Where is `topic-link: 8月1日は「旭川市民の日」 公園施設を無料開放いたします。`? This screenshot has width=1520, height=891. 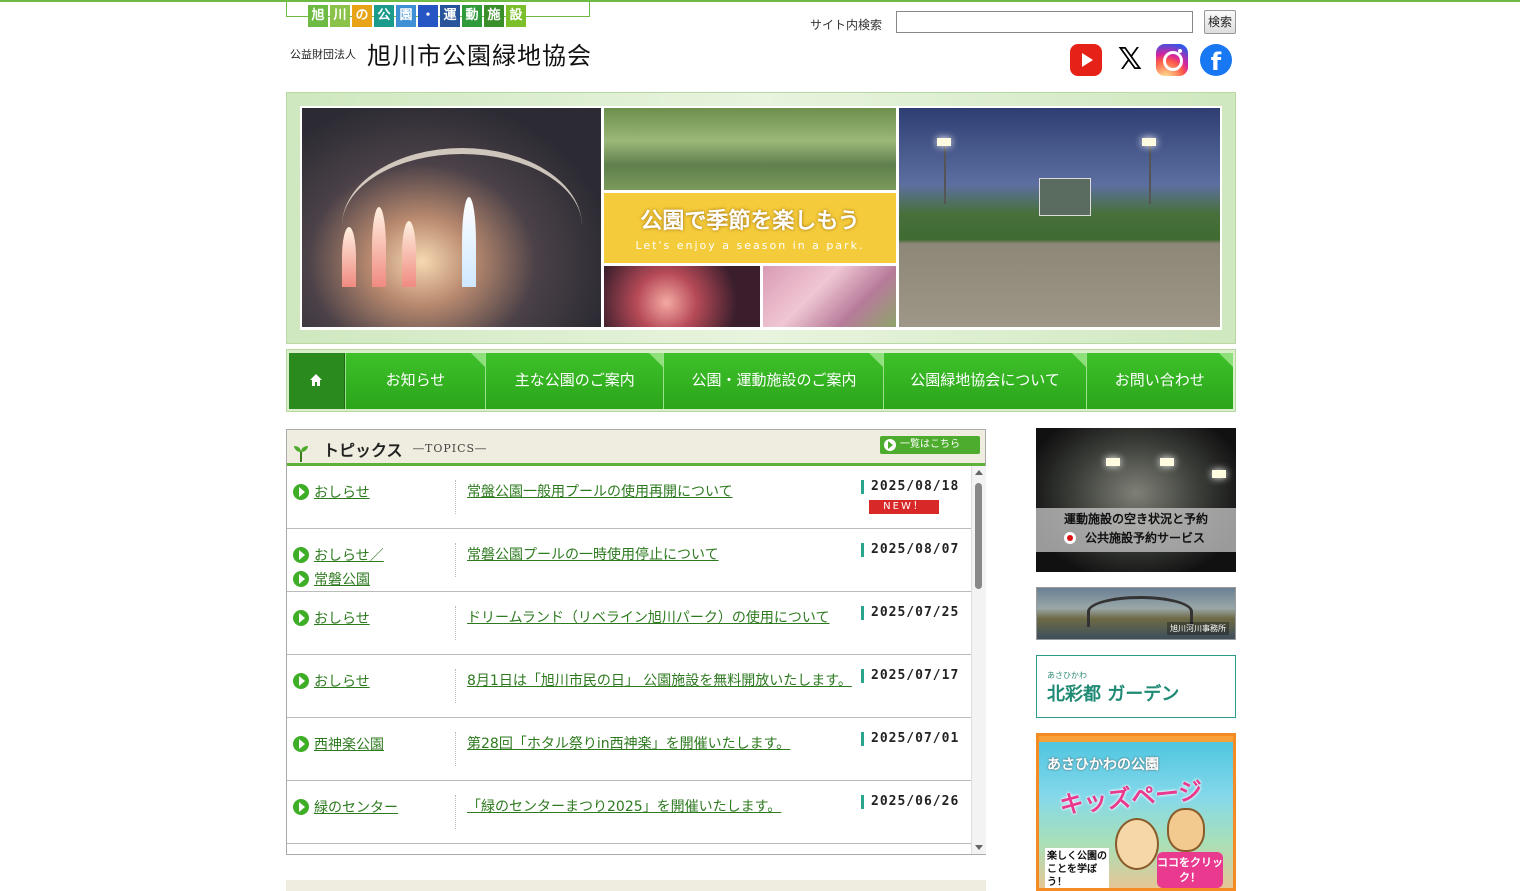
topic-link: 8月1日は「旭川市民の日」 公園施設を無料開放いたします。 is located at coordinates (659, 681).